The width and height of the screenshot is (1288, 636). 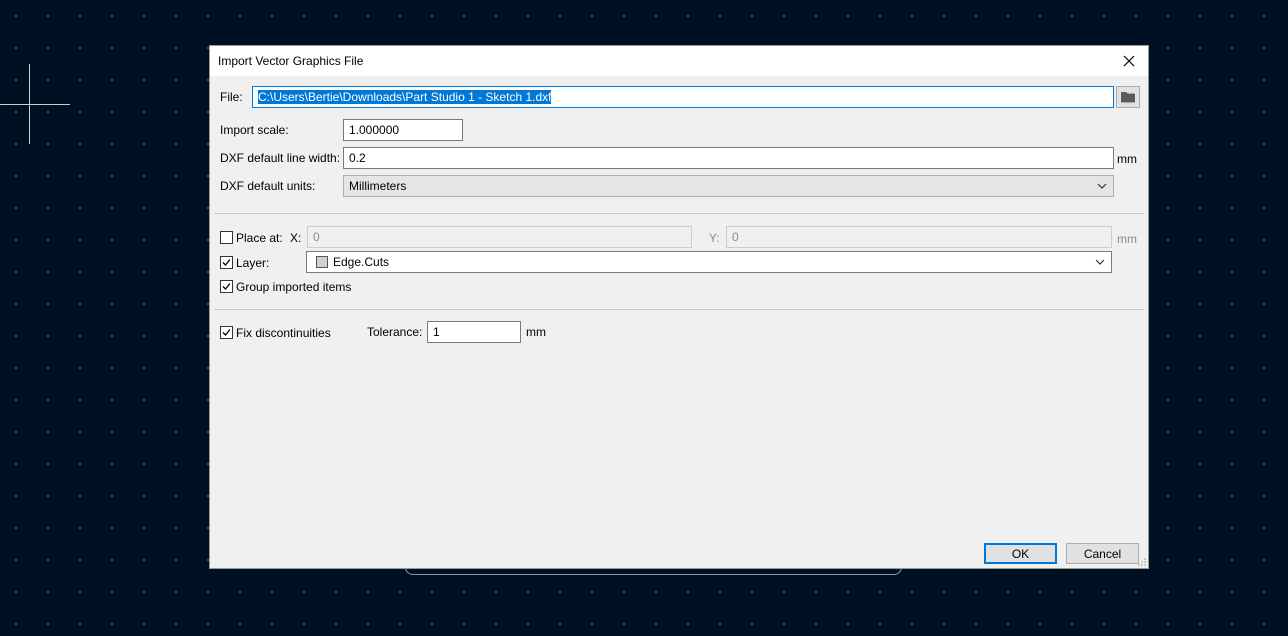 I want to click on x-position-input: 0, so click(x=499, y=237).